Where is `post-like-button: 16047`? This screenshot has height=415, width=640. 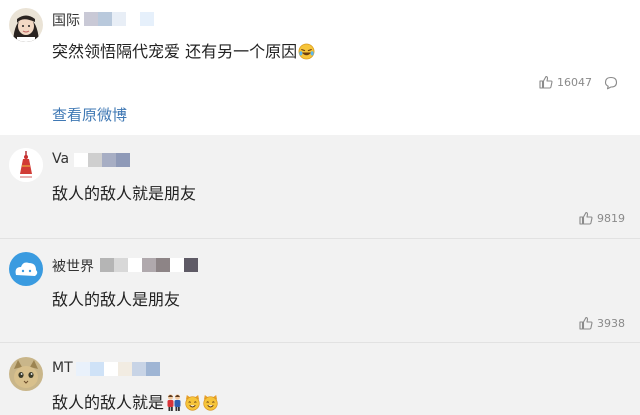
post-like-button: 16047 is located at coordinates (565, 82).